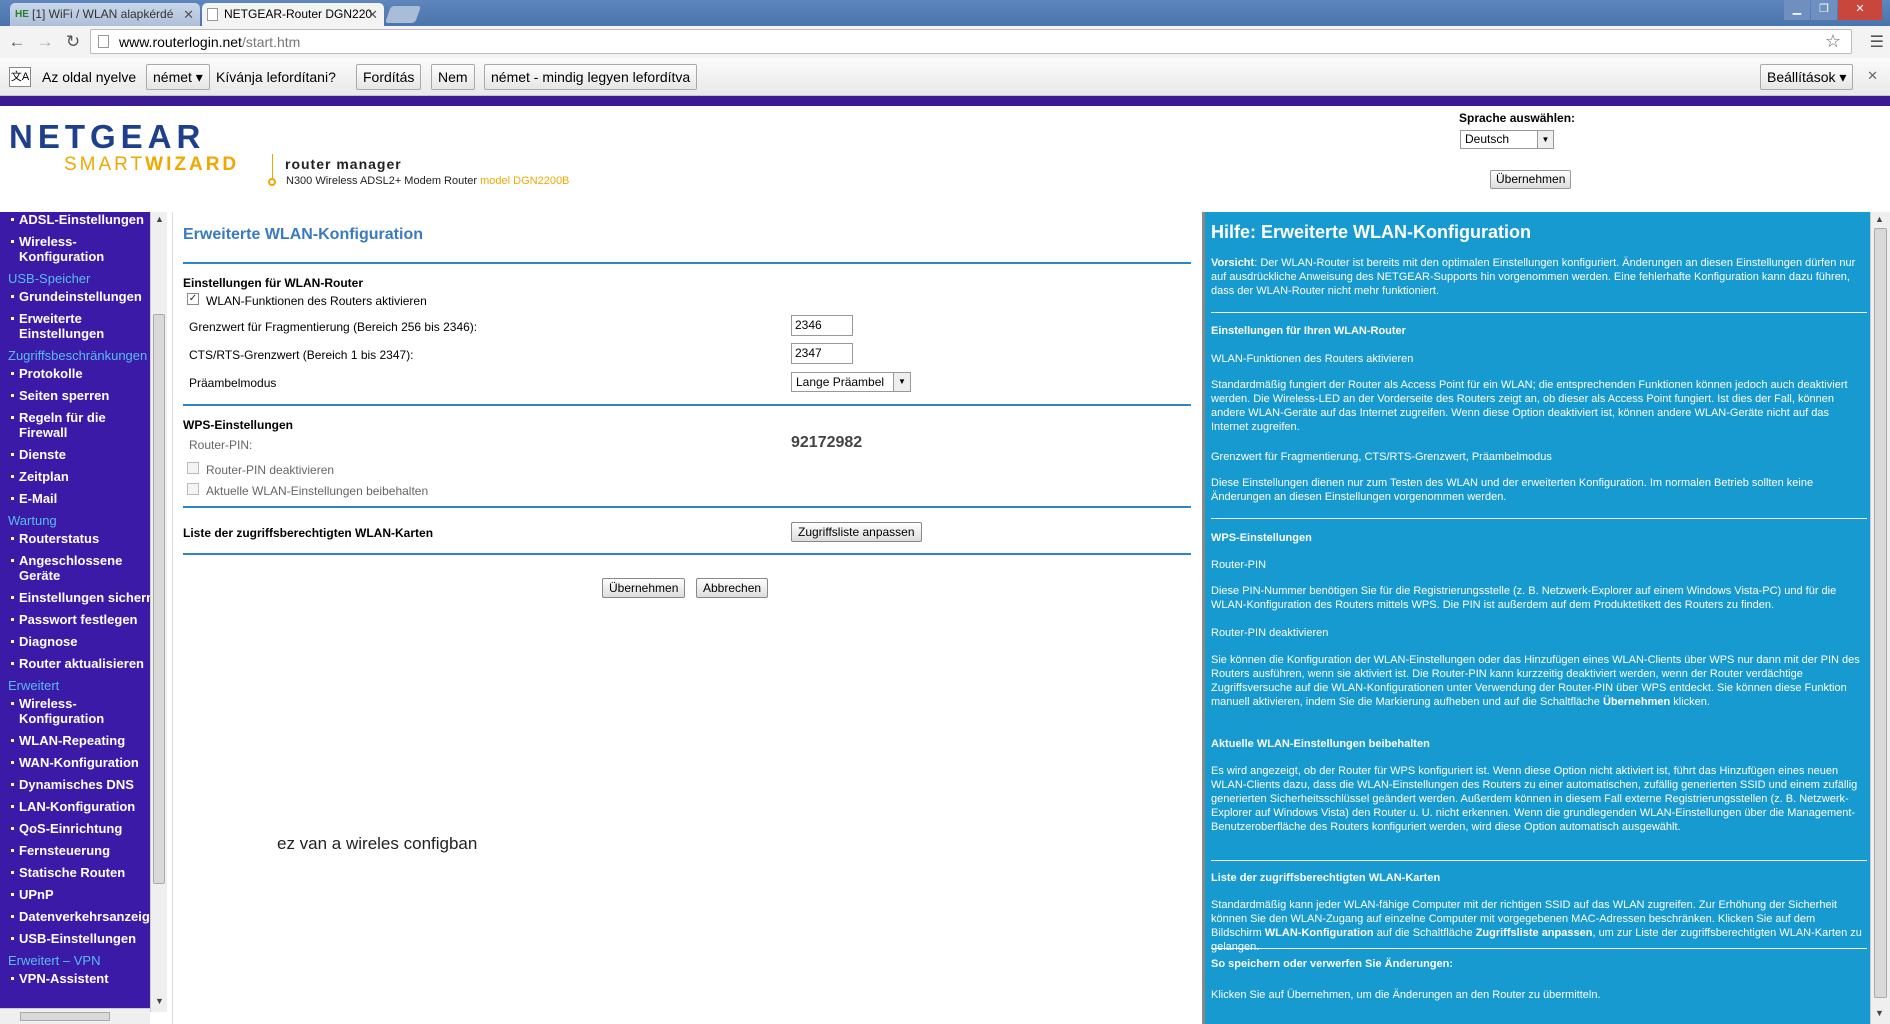  What do you see at coordinates (389, 77) in the screenshot?
I see `translate-button: Fordítás` at bounding box center [389, 77].